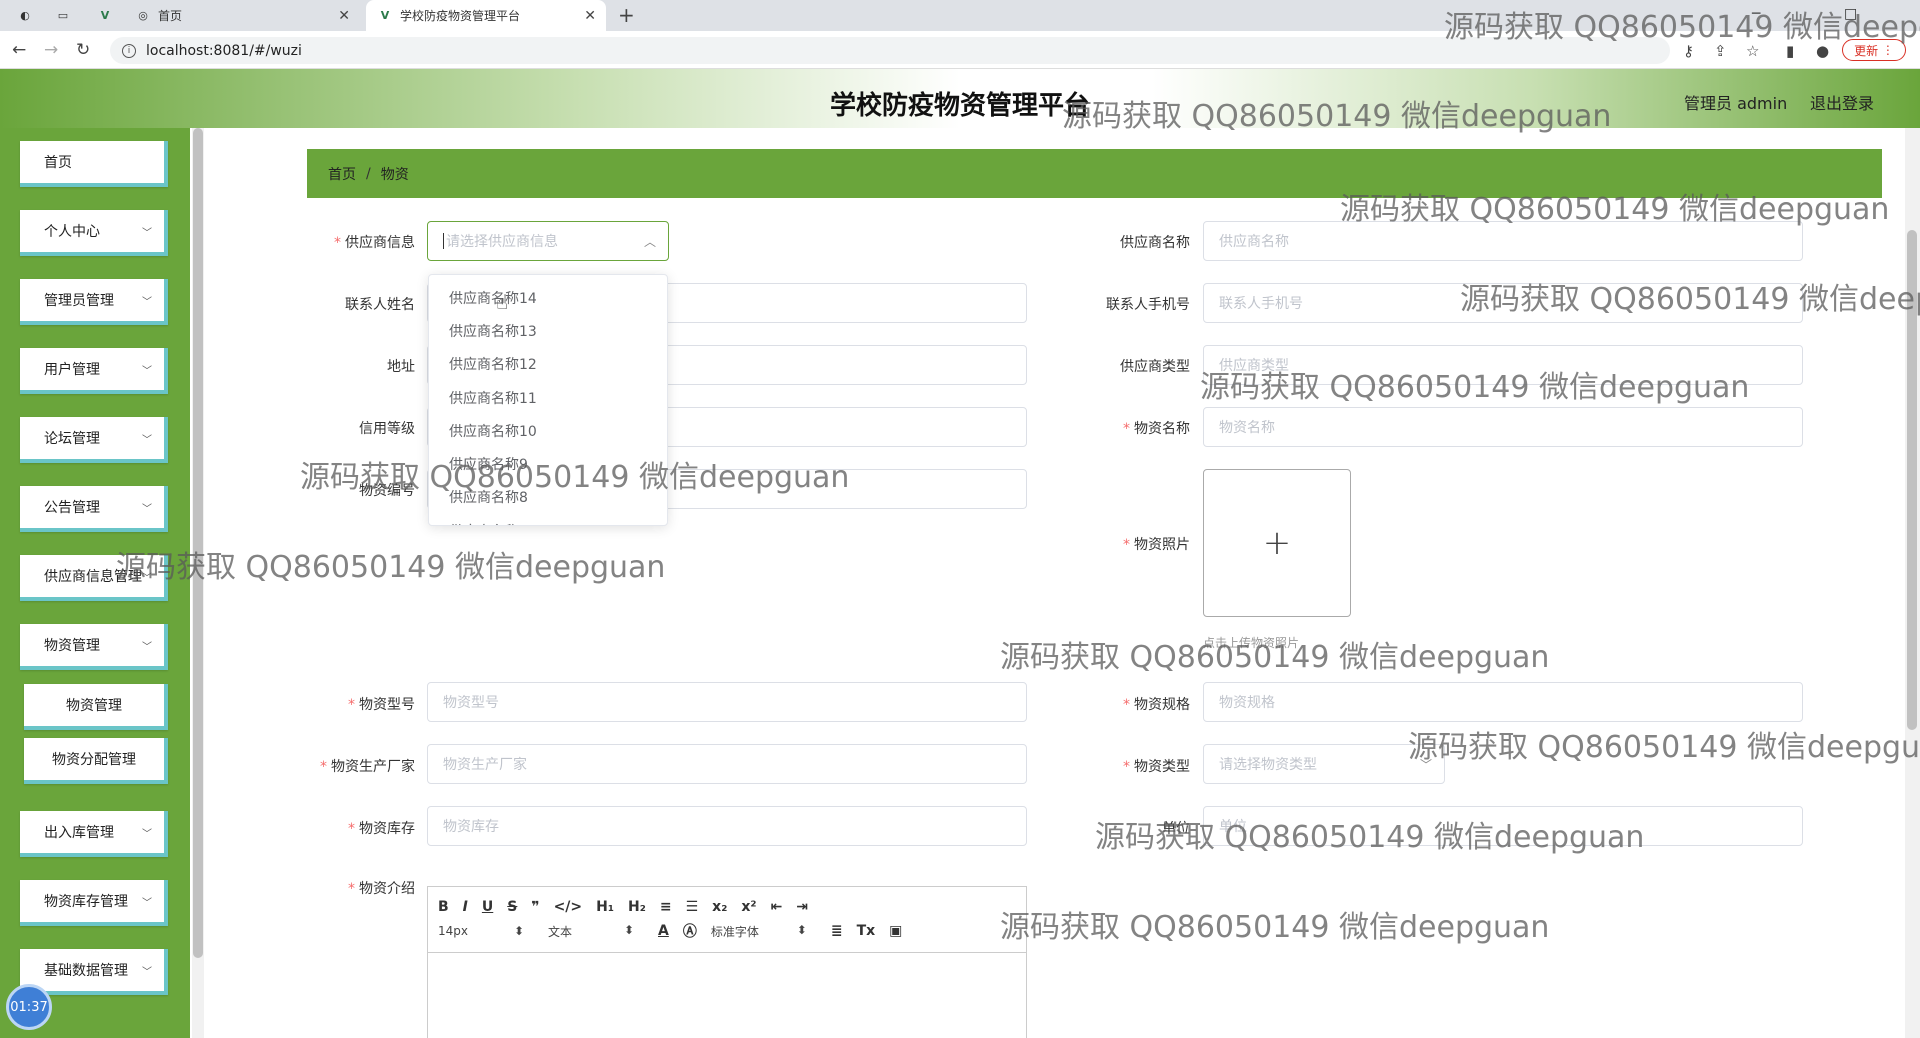  Describe the element at coordinates (342, 174) in the screenshot. I see `breadcrumb-home: 首页` at that location.